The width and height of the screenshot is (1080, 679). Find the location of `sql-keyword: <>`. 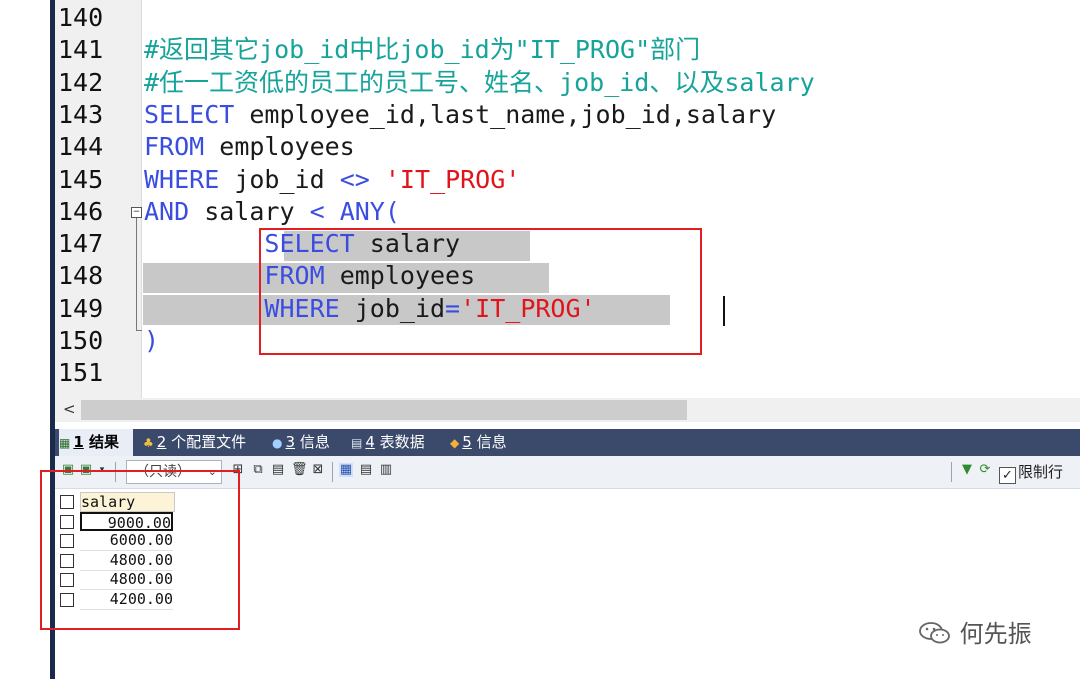

sql-keyword: <> is located at coordinates (354, 179).